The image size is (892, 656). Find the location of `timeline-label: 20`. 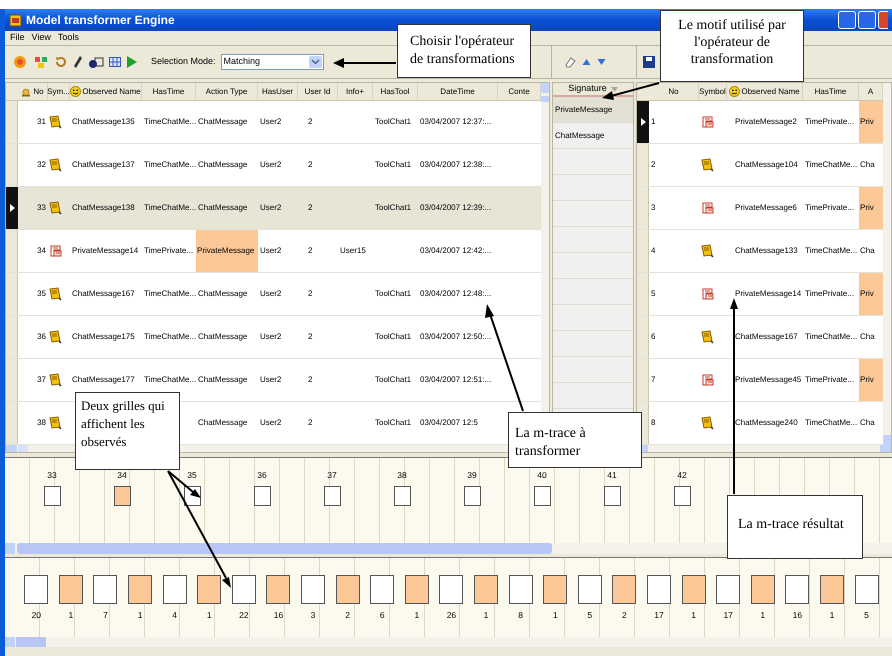

timeline-label: 20 is located at coordinates (37, 615).